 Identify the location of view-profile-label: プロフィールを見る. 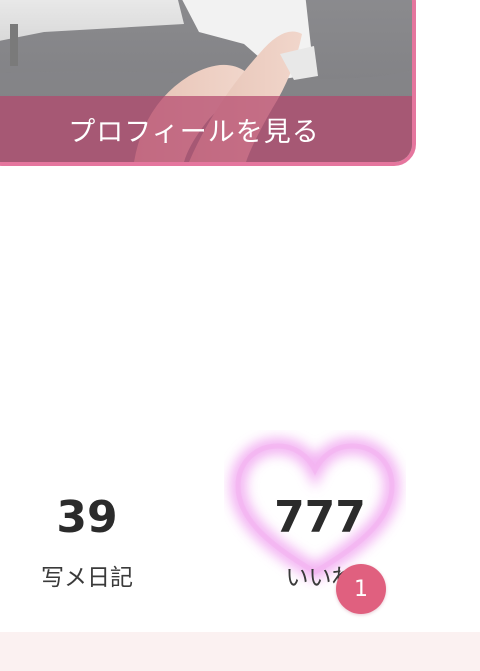
(194, 132).